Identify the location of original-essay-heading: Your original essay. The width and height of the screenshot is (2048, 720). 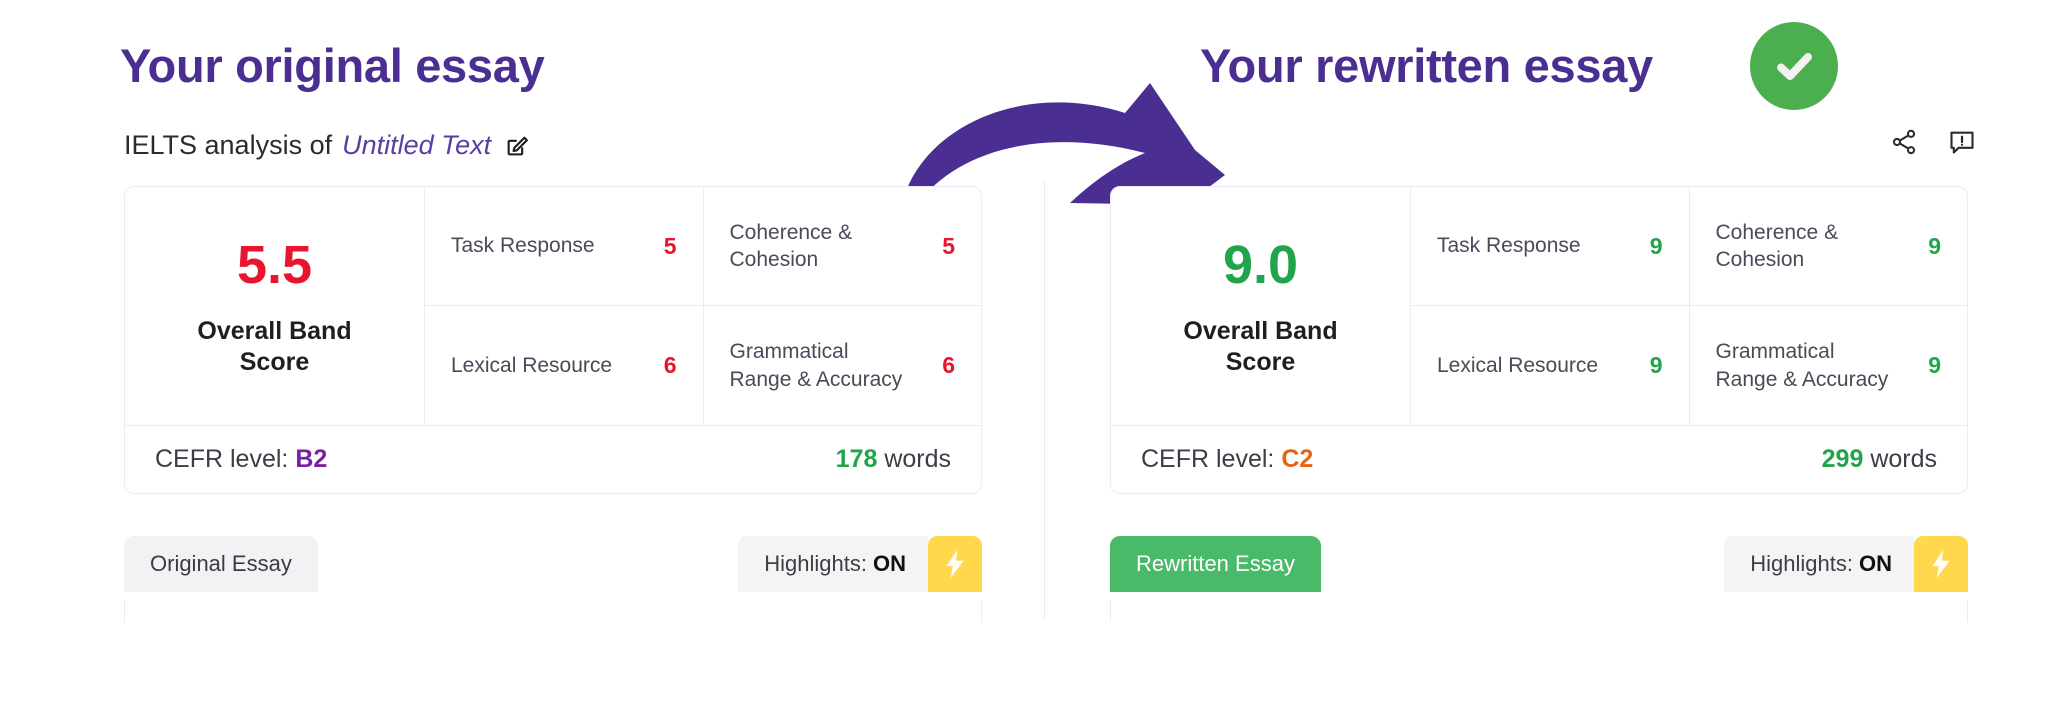
(332, 65).